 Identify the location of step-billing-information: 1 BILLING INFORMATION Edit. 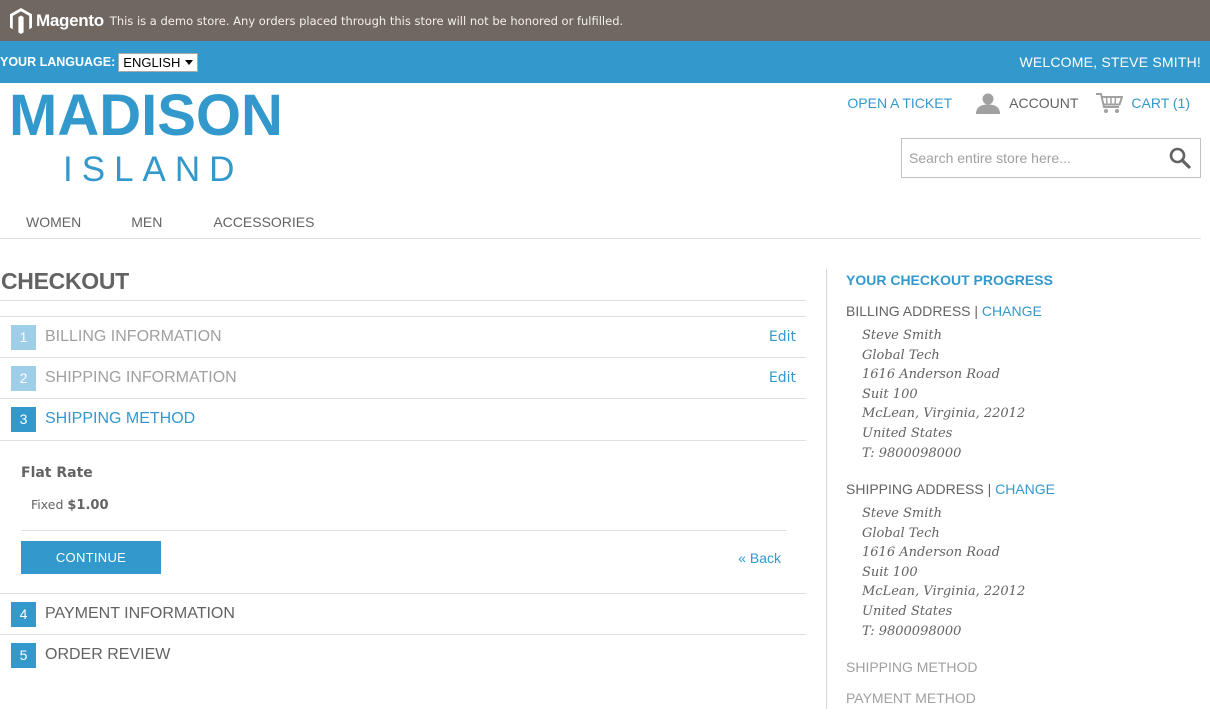
(403, 336).